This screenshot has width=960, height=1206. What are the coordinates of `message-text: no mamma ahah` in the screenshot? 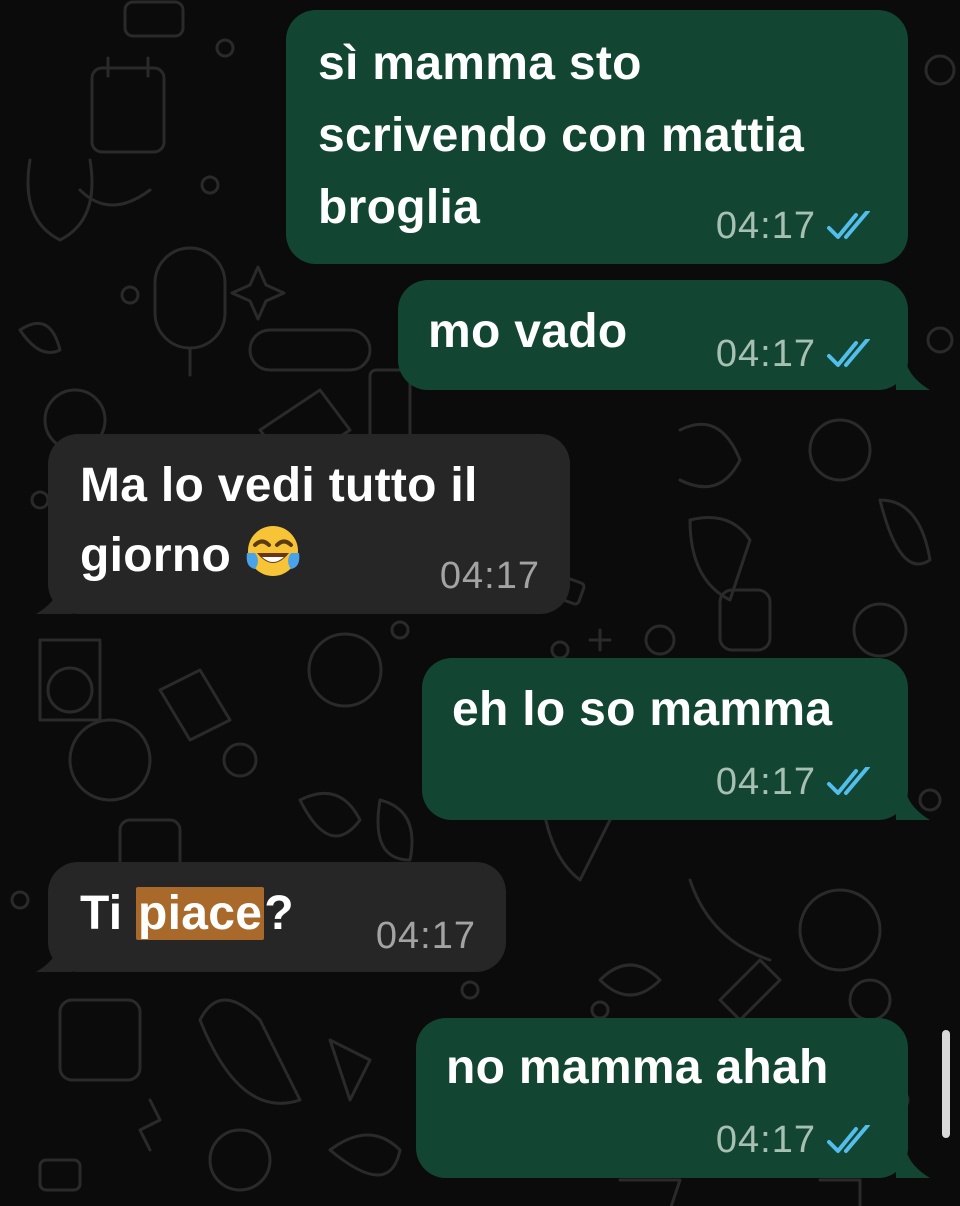 It's located at (637, 1067).